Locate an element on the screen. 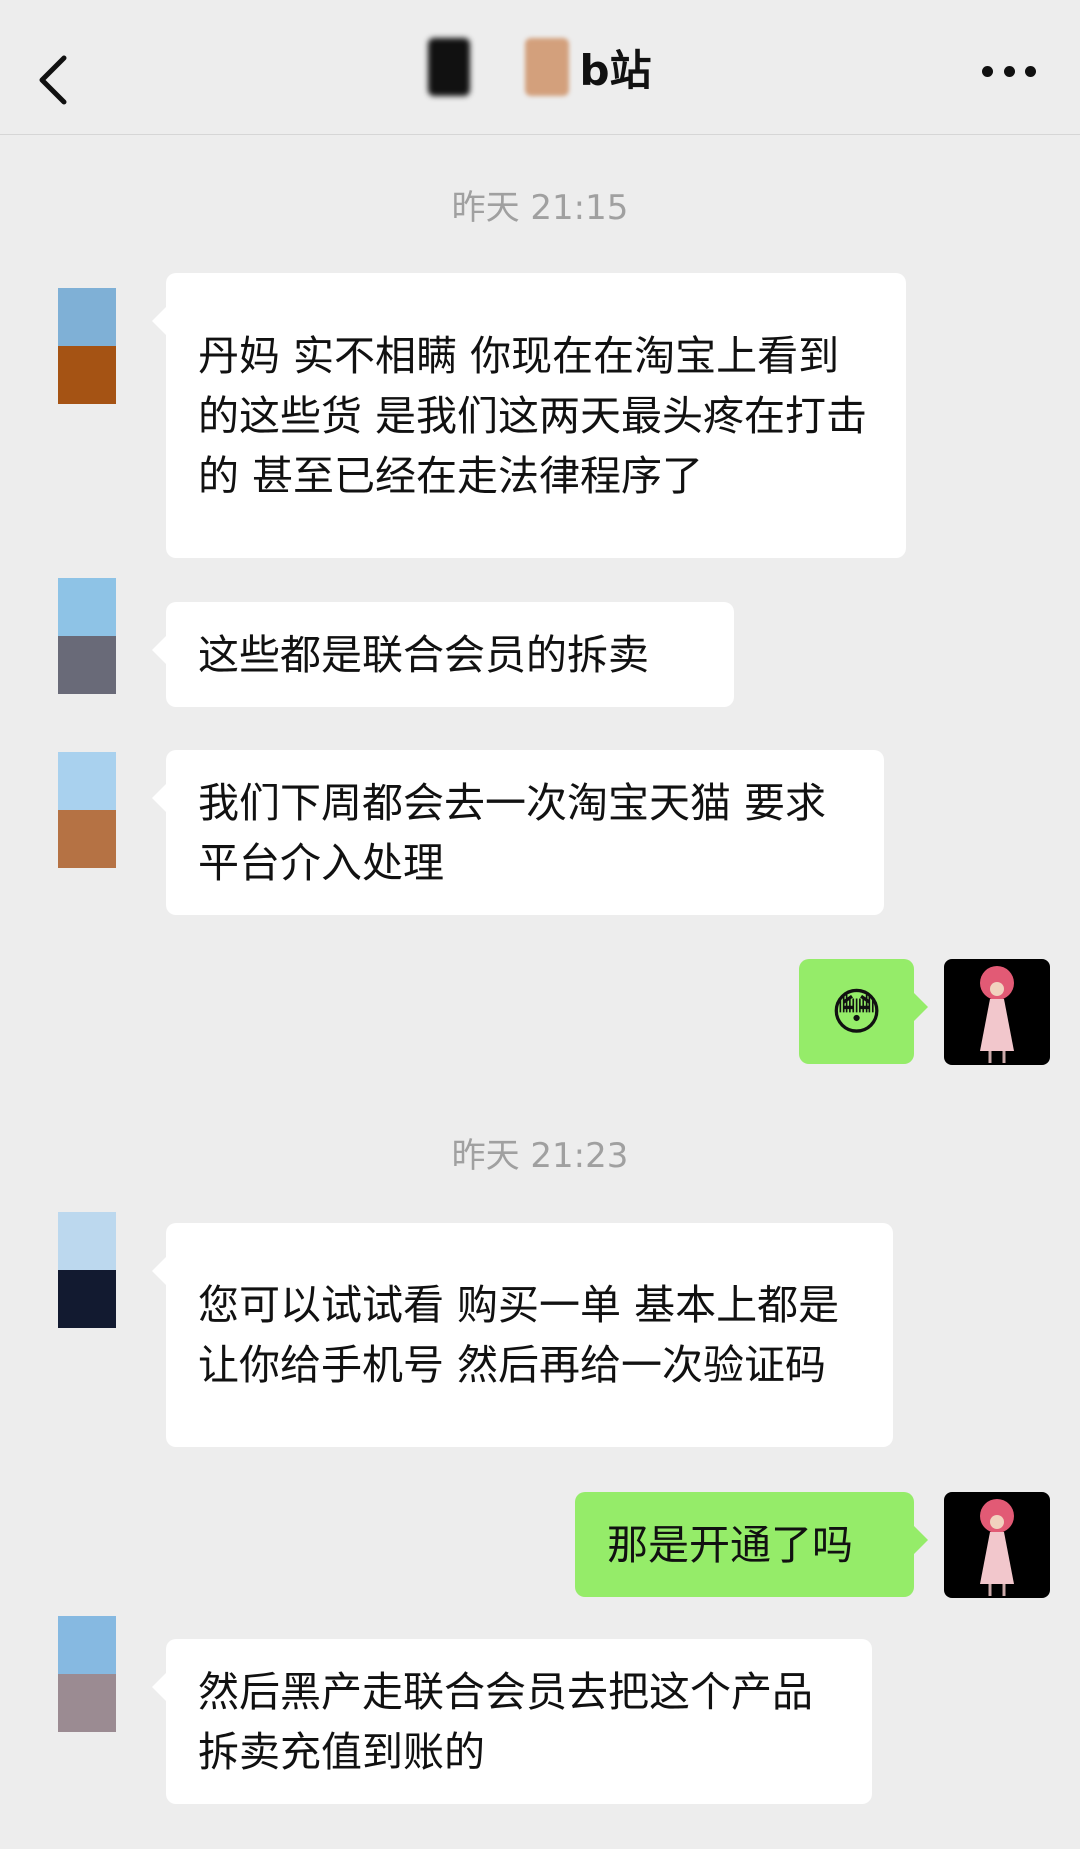 The image size is (1080, 1849). message-bubble-self: 😳 is located at coordinates (863, 1011).